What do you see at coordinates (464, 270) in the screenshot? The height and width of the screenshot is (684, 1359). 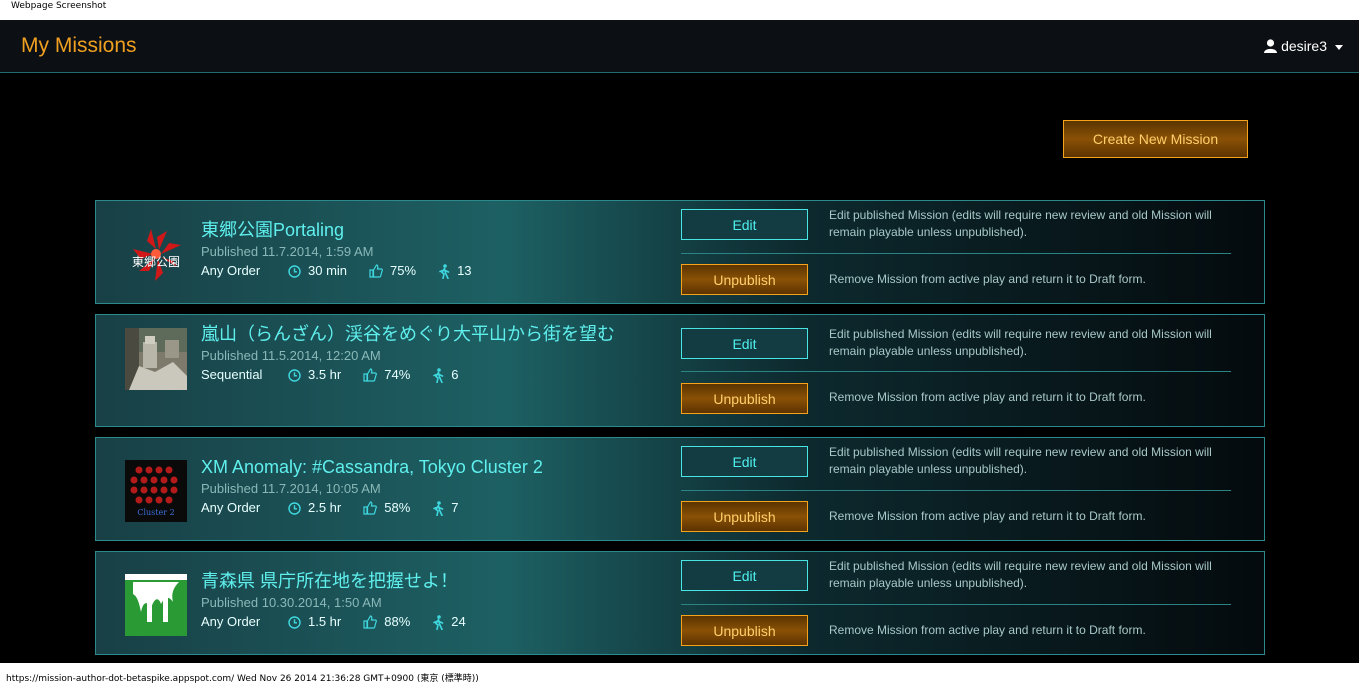 I see `mission-players: 13` at bounding box center [464, 270].